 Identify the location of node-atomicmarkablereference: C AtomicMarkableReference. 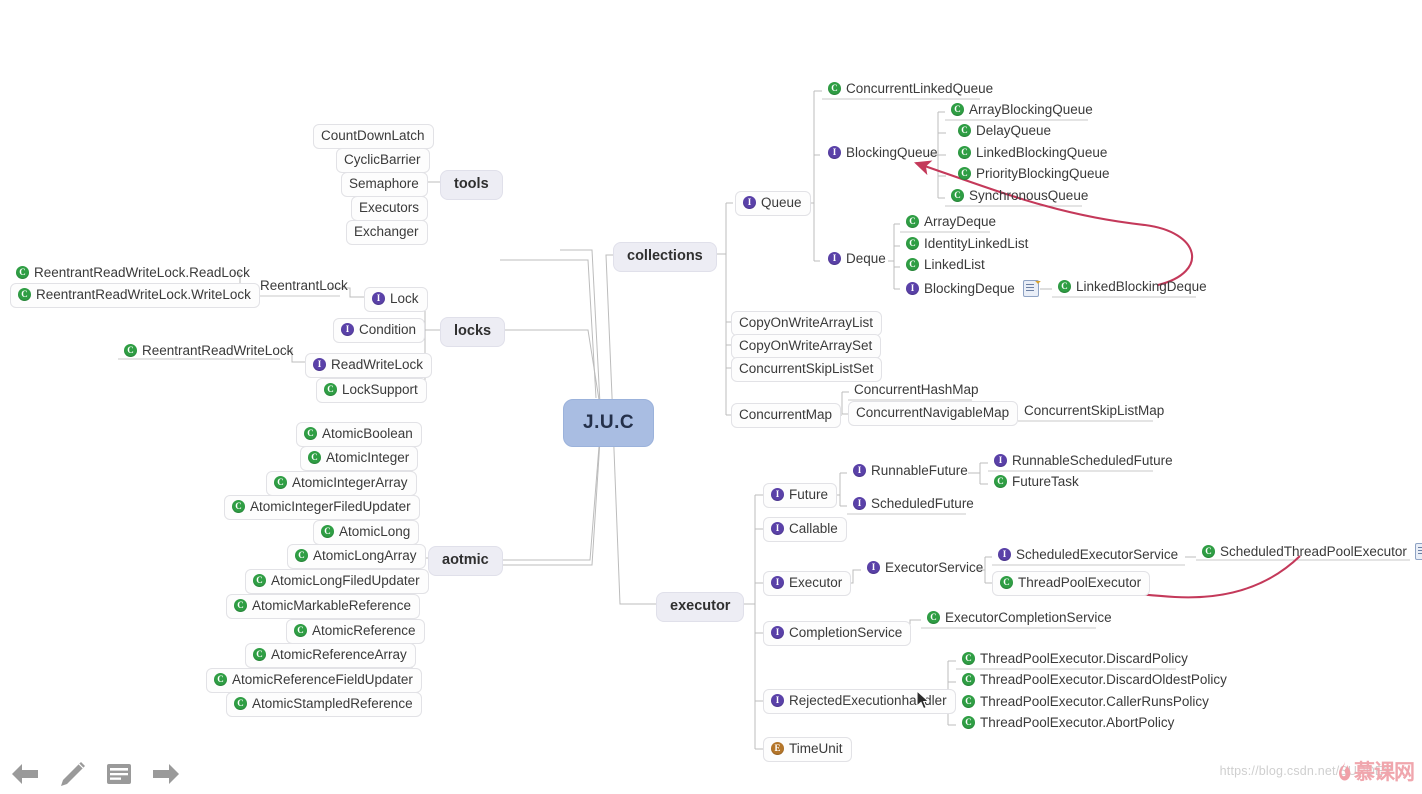
(323, 606).